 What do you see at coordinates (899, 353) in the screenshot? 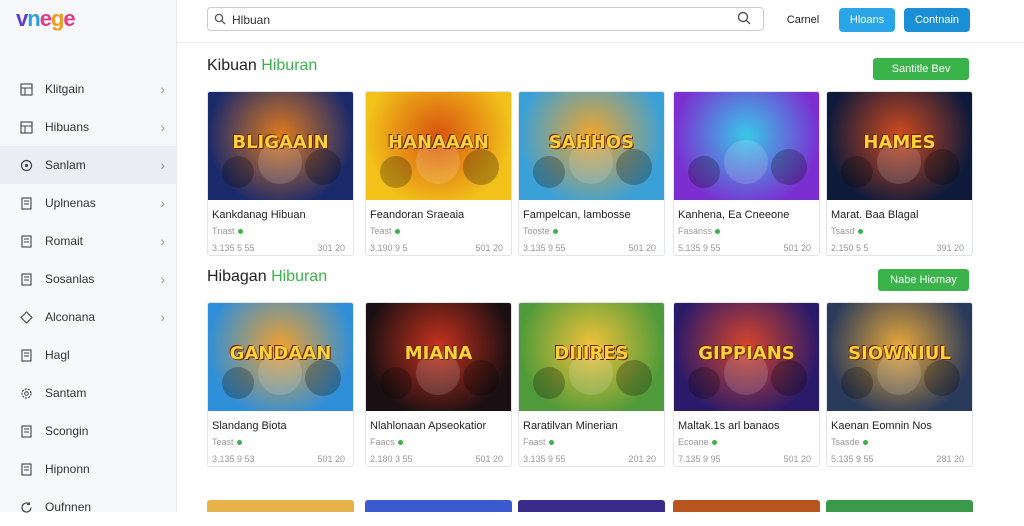
I see `game-logo-text: SIOWNIUL` at bounding box center [899, 353].